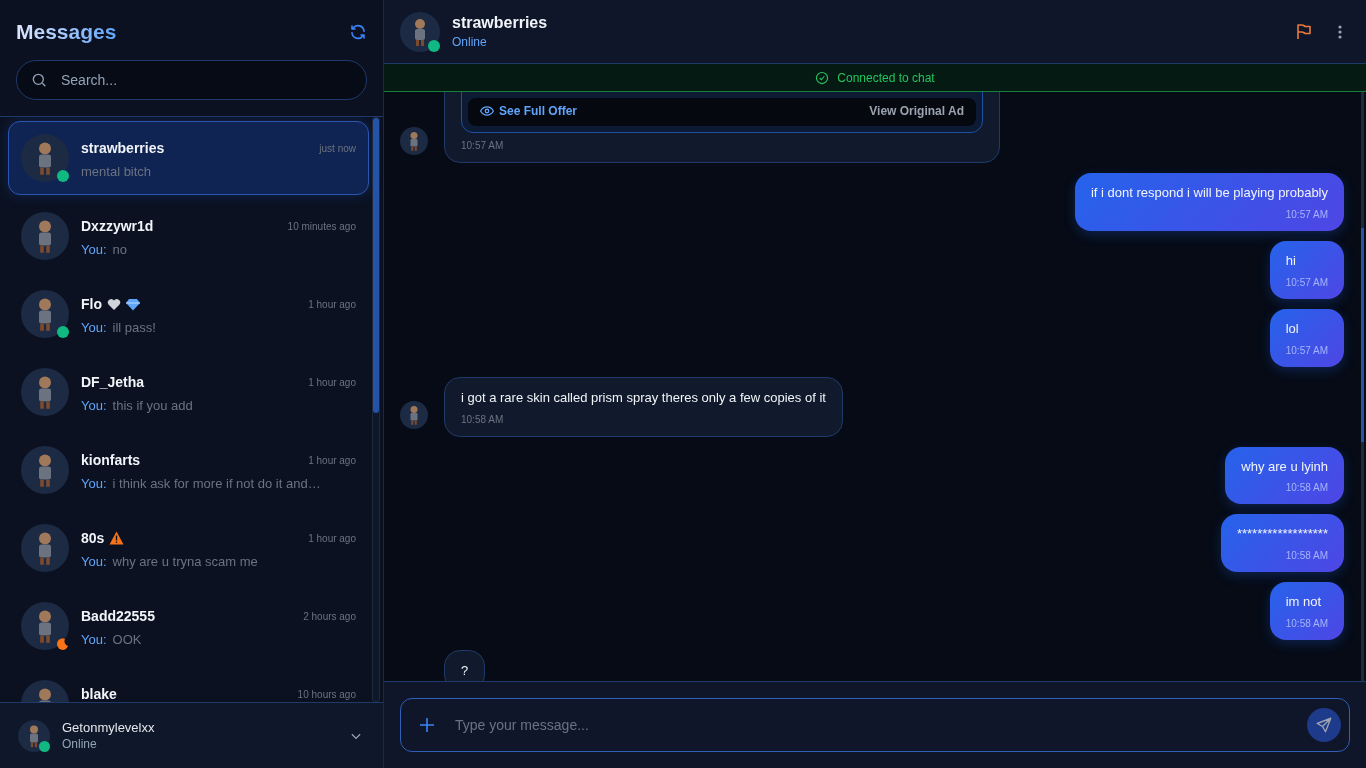  I want to click on heart-icon, so click(114, 304).